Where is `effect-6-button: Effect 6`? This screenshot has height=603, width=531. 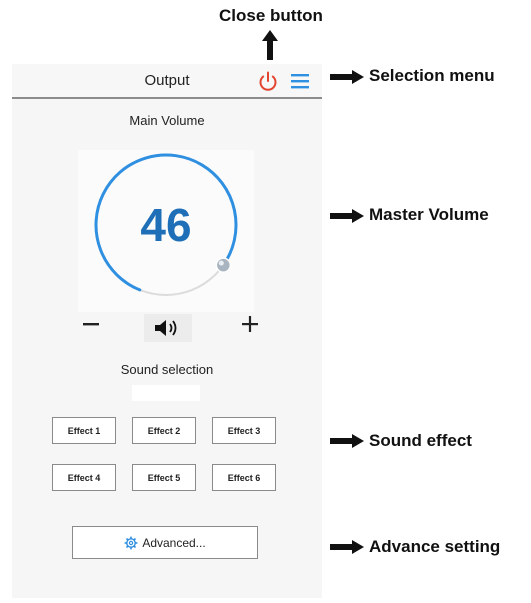 effect-6-button: Effect 6 is located at coordinates (244, 477).